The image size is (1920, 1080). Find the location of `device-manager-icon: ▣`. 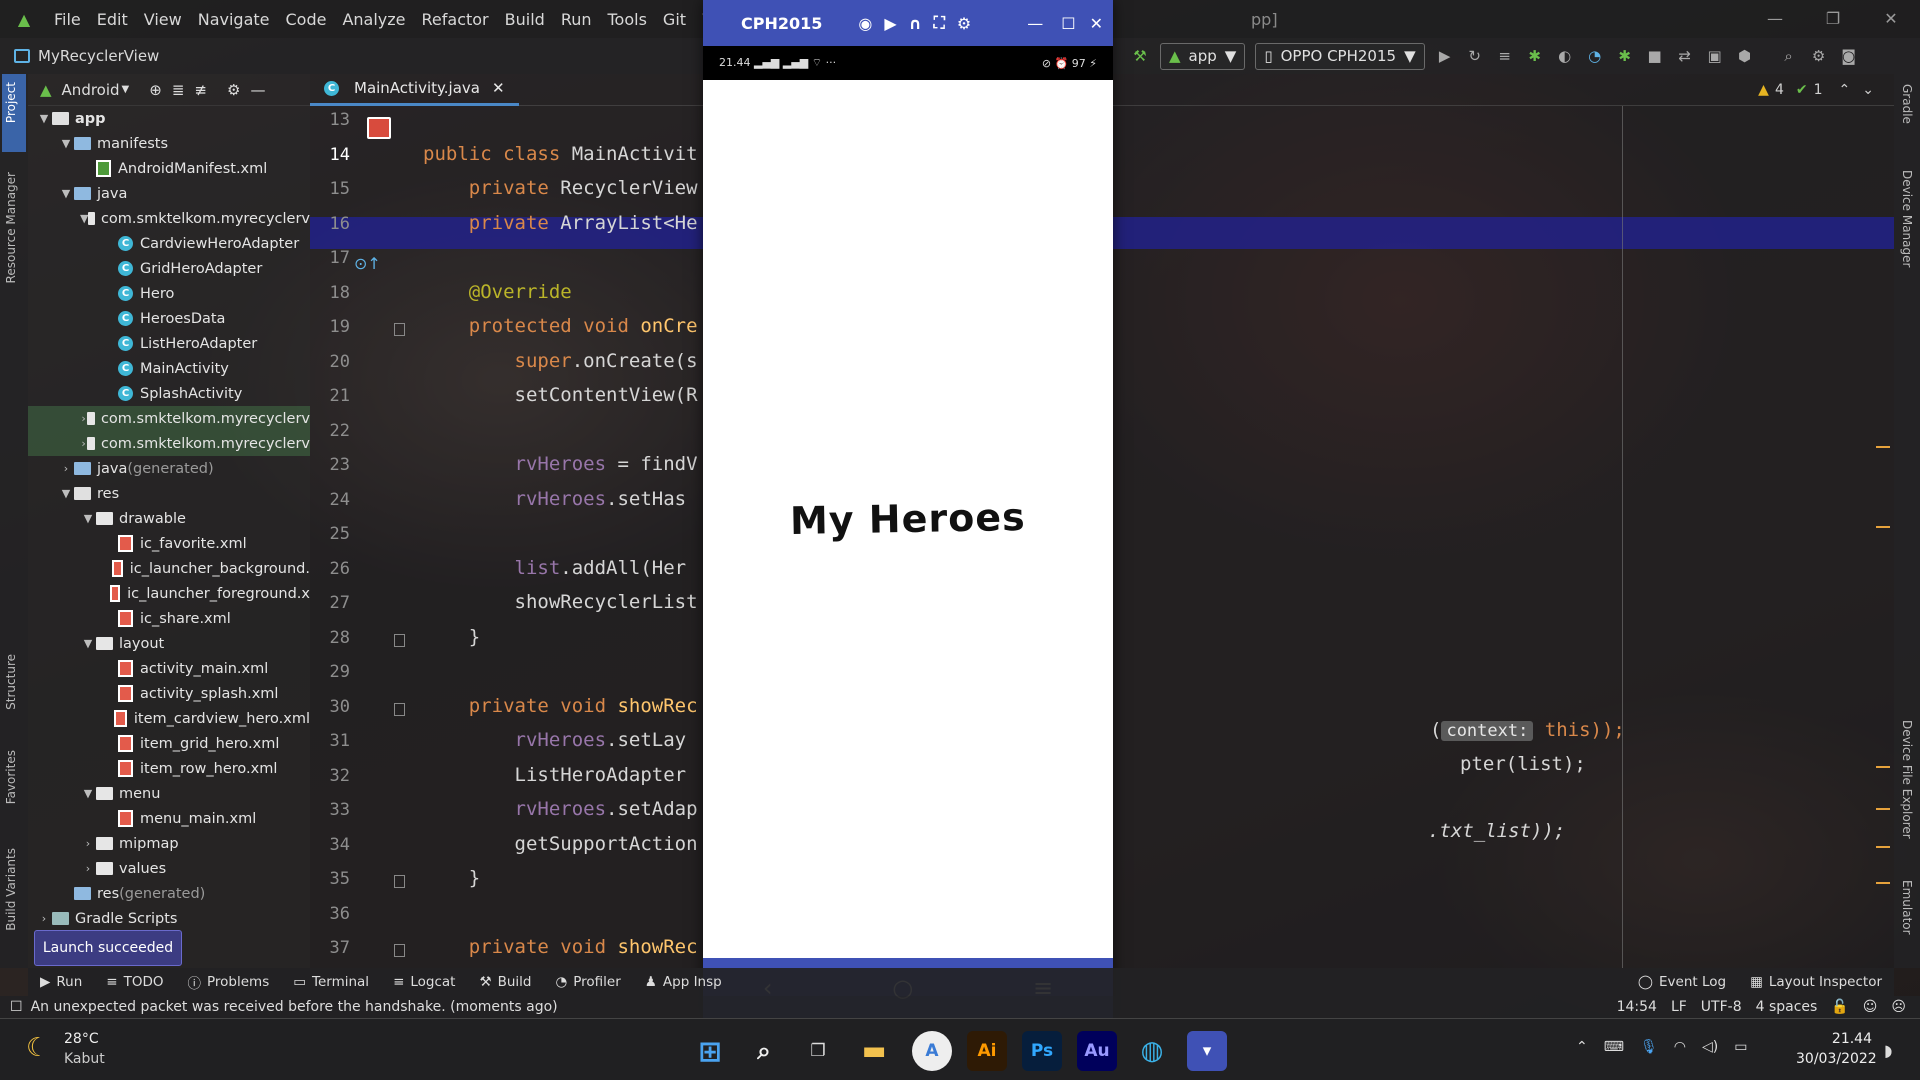

device-manager-icon: ▣ is located at coordinates (1715, 56).